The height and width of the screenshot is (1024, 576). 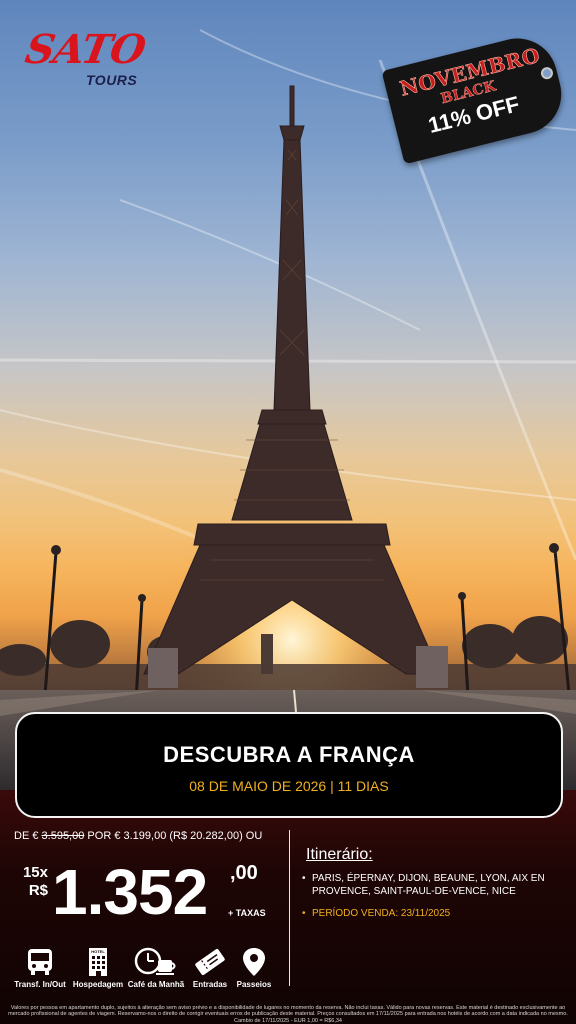 I want to click on ticket-icon, so click(x=210, y=962).